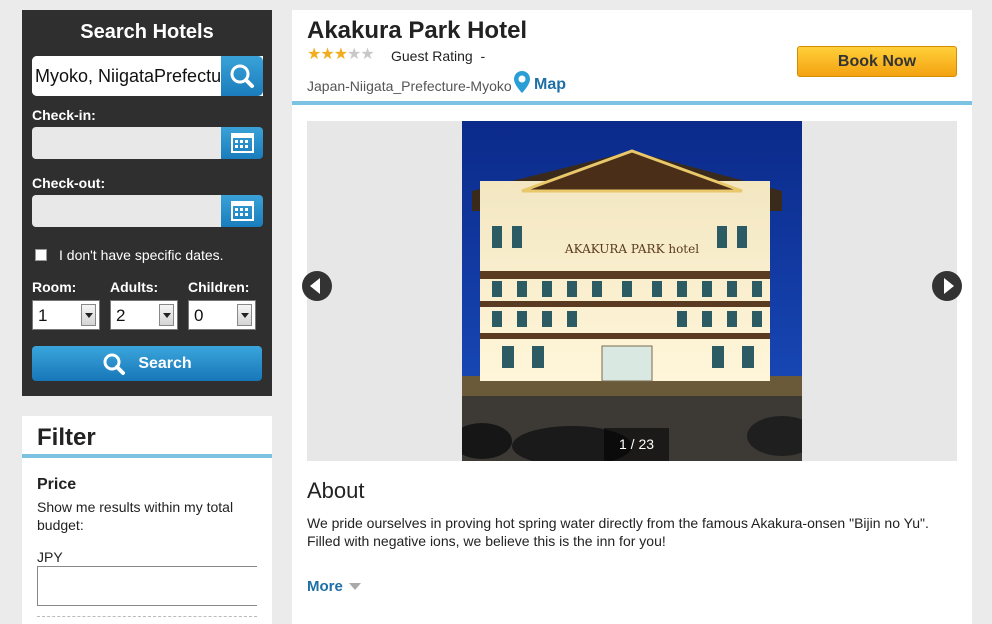 Image resolution: width=992 pixels, height=624 pixels. Describe the element at coordinates (57, 484) in the screenshot. I see `price-title: Price` at that location.